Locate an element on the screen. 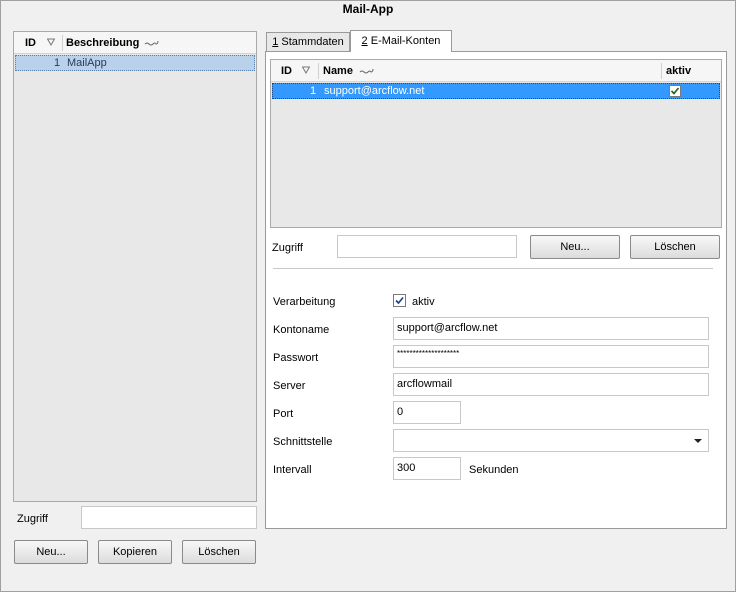 The height and width of the screenshot is (592, 736). interval-label: Intervall is located at coordinates (292, 470).